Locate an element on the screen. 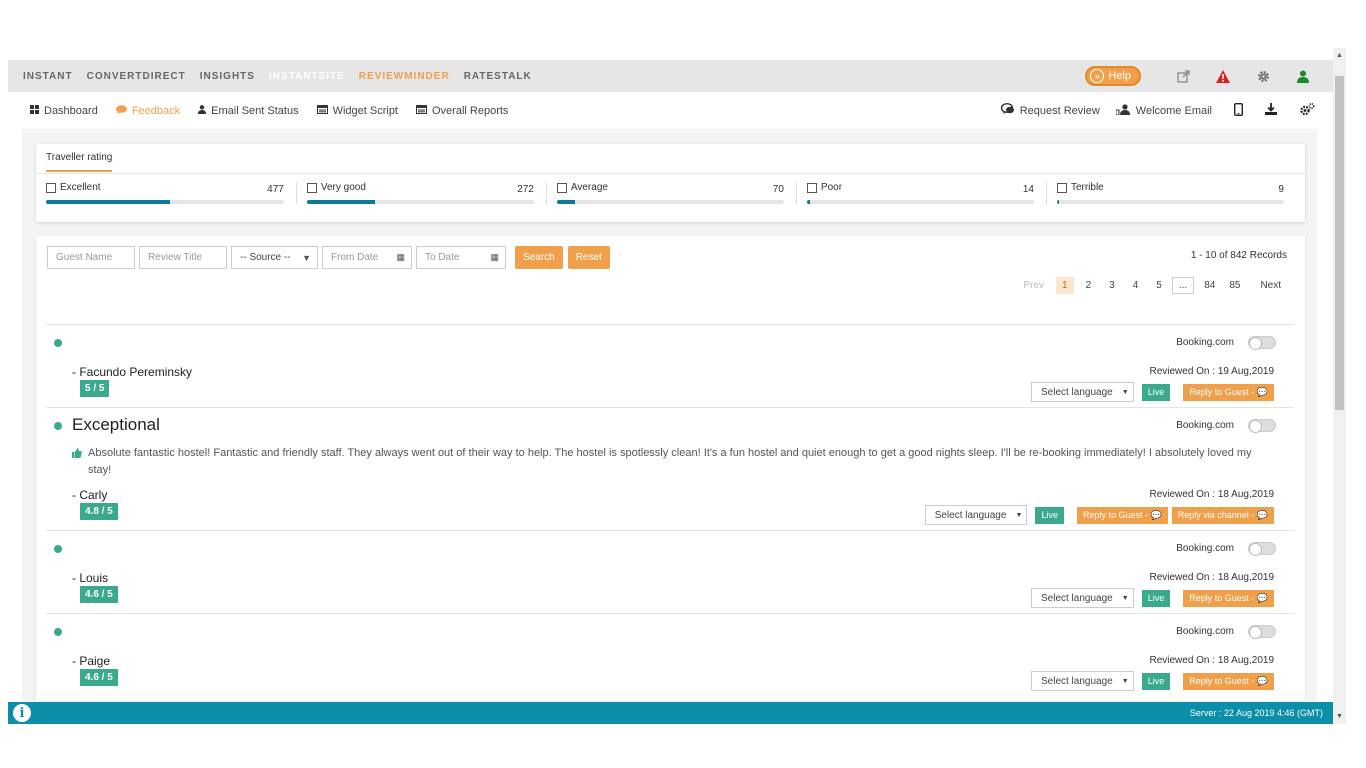 This screenshot has height=768, width=1366. tab-traveller-rating: Traveller rating is located at coordinates (79, 162).